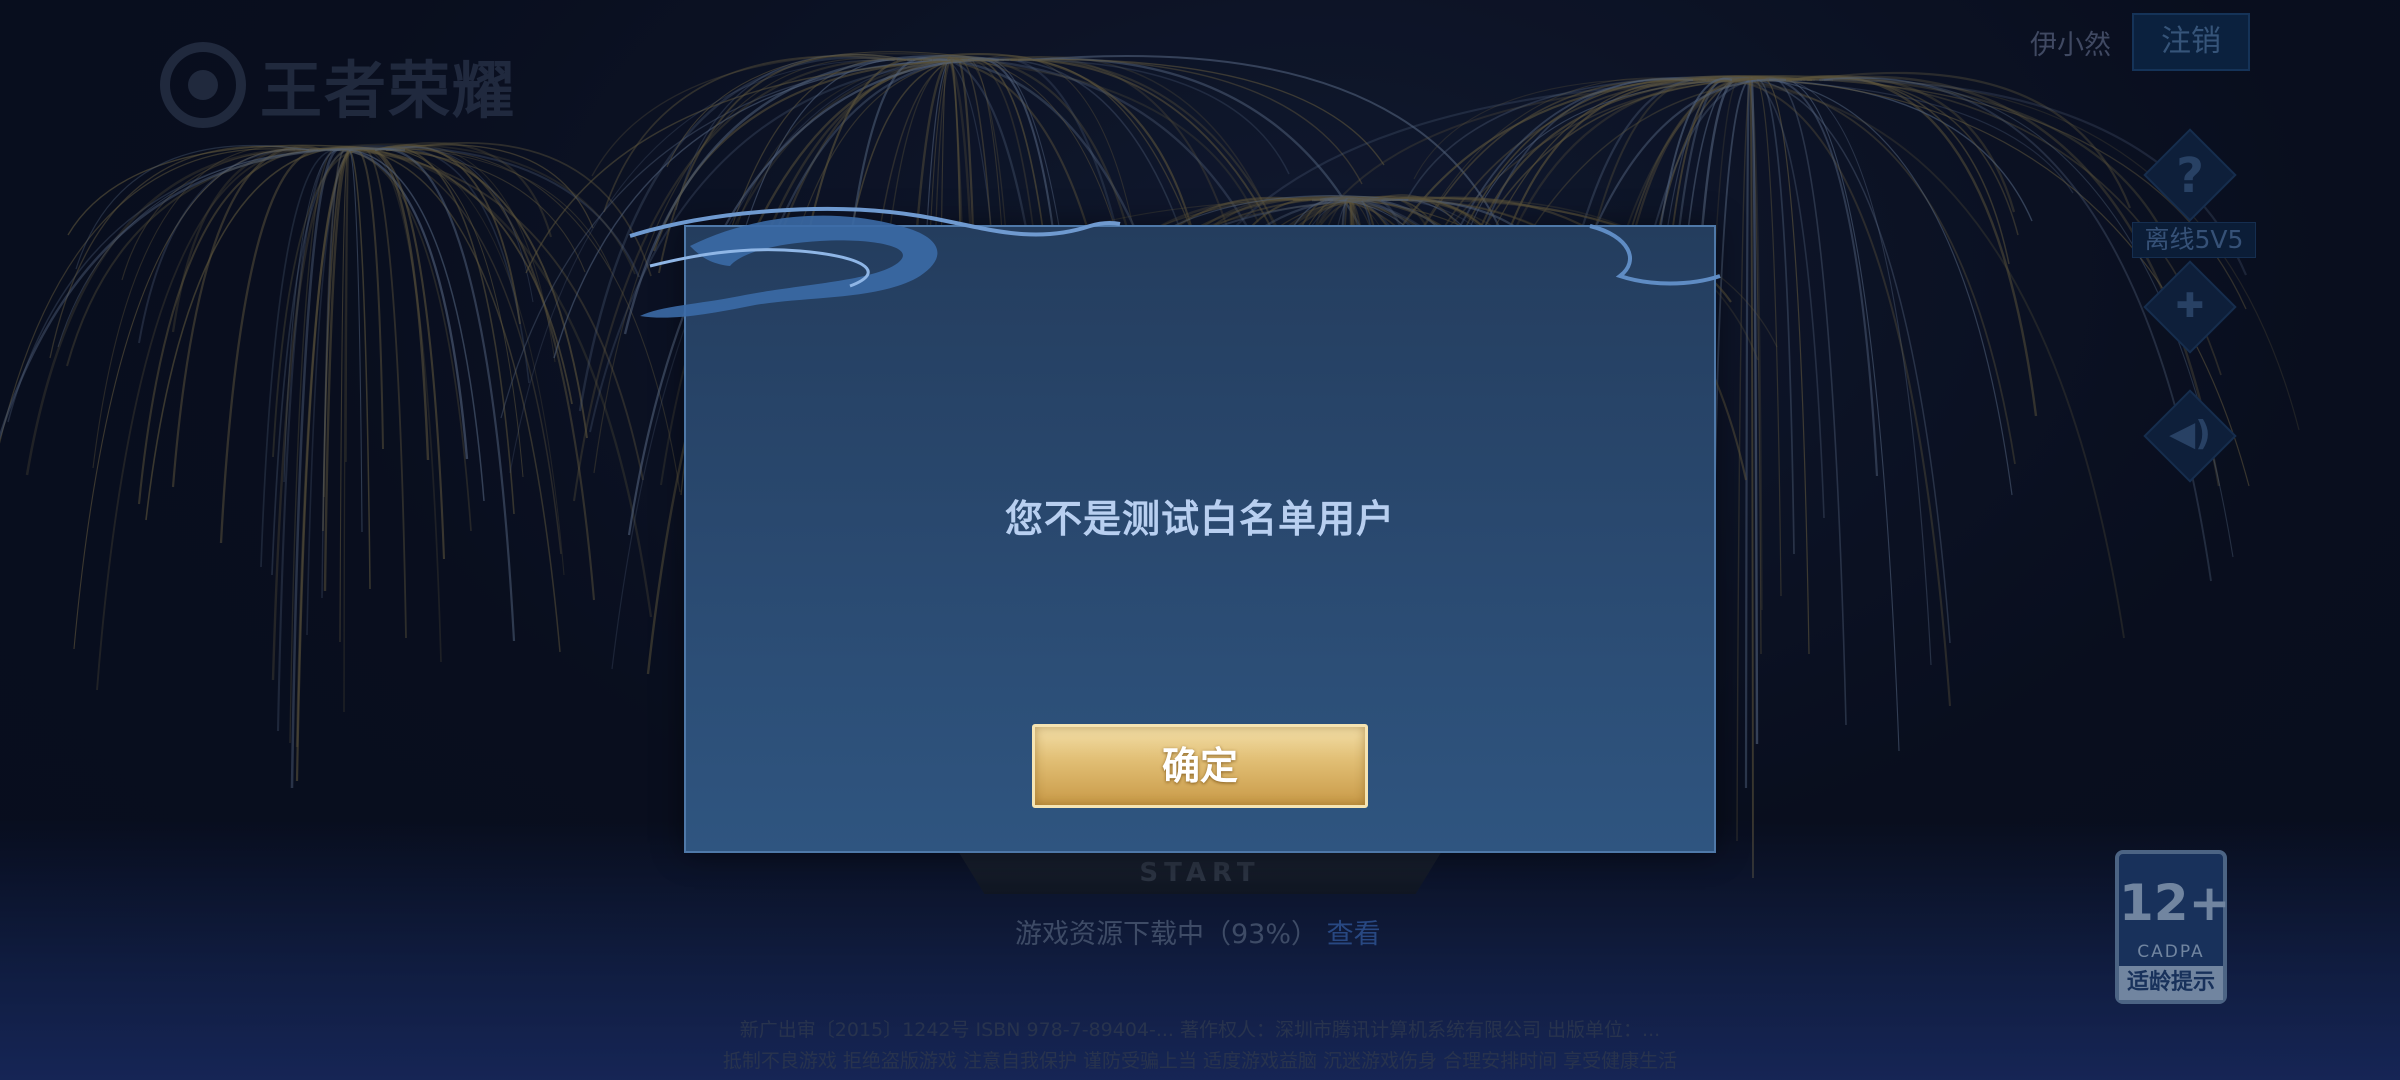 The height and width of the screenshot is (1080, 2400). Describe the element at coordinates (1175, 262) in the screenshot. I see `dialog-swirl-ornament` at that location.